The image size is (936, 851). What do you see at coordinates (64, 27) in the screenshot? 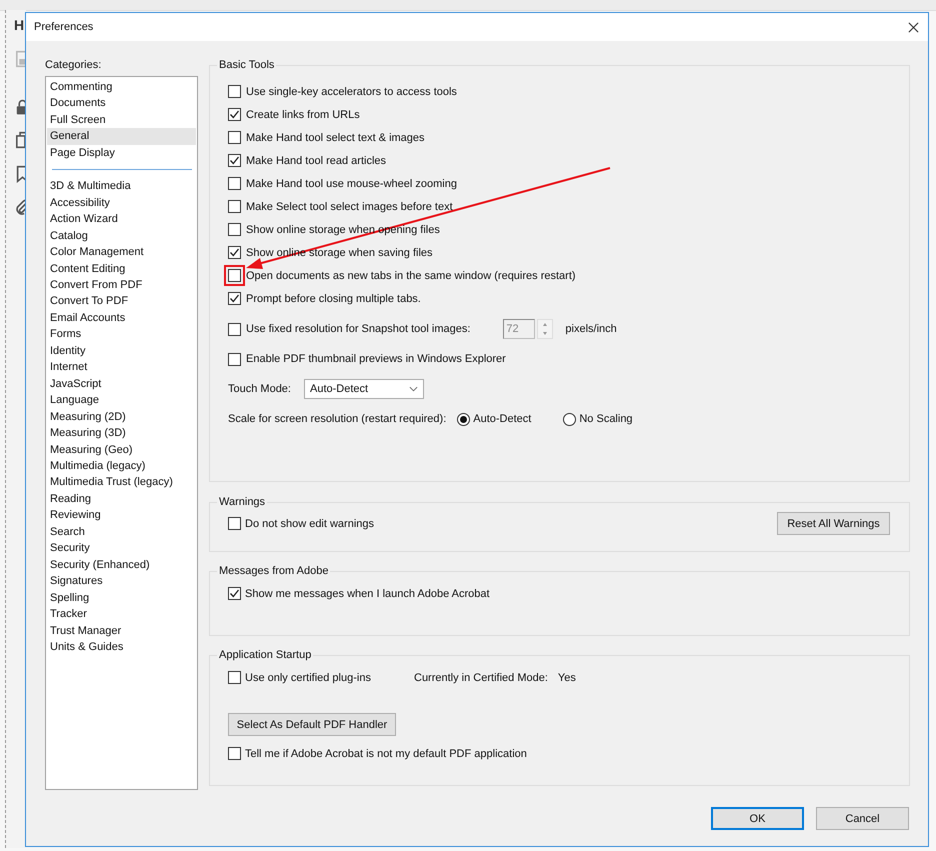
I see `dialog-title: Preferences` at bounding box center [64, 27].